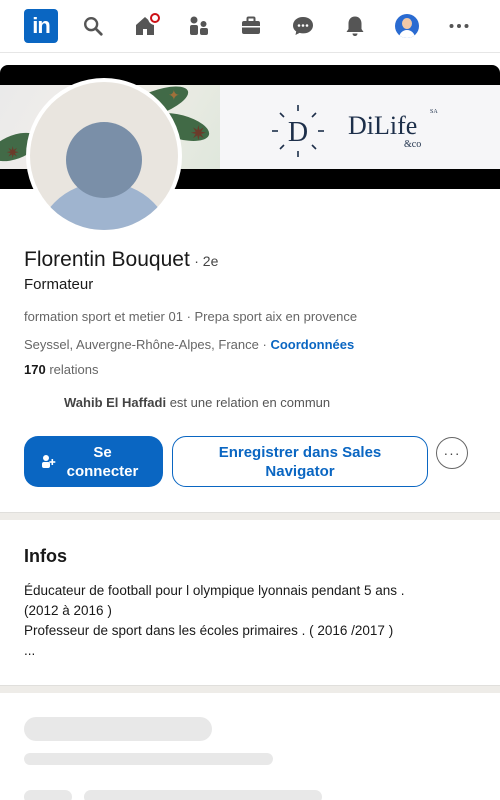 The width and height of the screenshot is (500, 800). Describe the element at coordinates (49, 461) in the screenshot. I see `add-person-icon` at that location.